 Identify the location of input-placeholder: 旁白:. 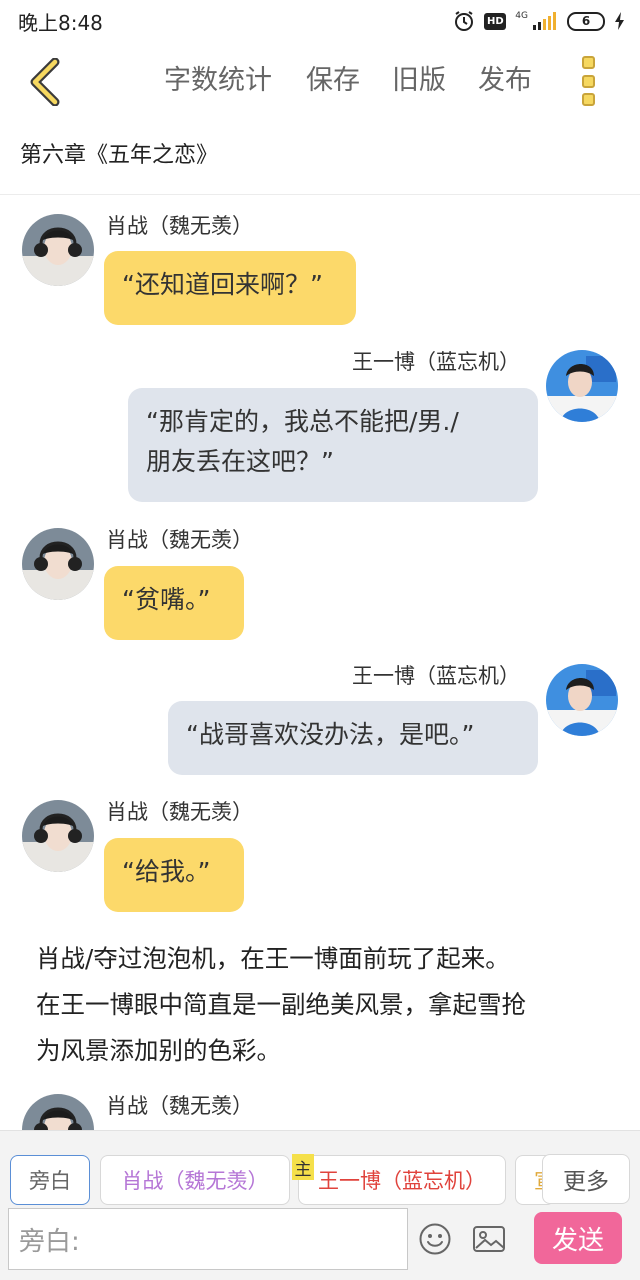
(49, 1241).